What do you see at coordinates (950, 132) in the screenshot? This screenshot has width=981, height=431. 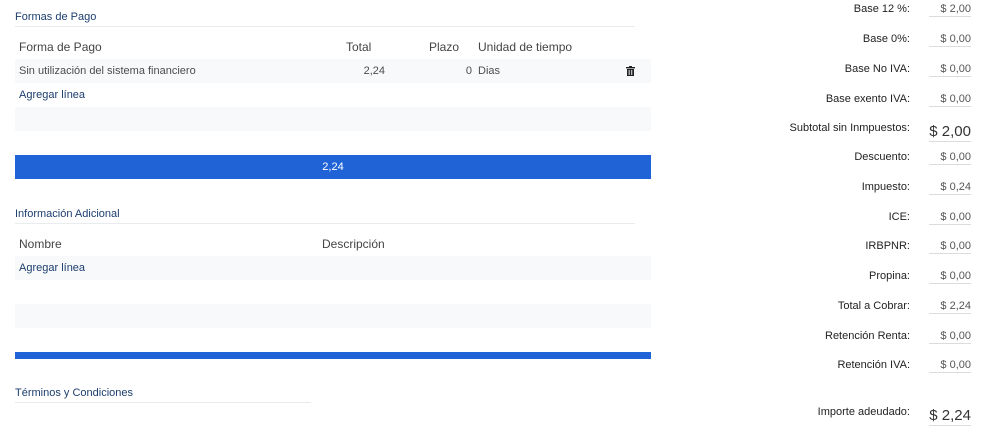 I see `summary-value-subtotal: $ 2,00` at bounding box center [950, 132].